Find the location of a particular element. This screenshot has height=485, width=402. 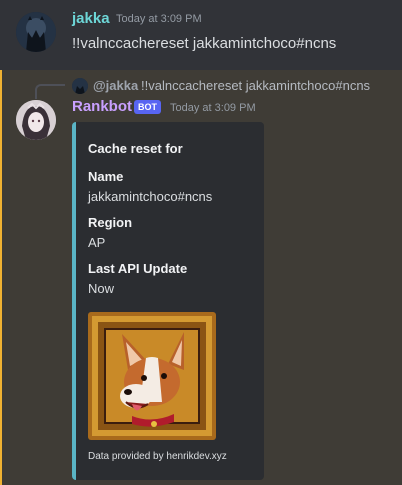

corgi-portrait-image is located at coordinates (152, 376).